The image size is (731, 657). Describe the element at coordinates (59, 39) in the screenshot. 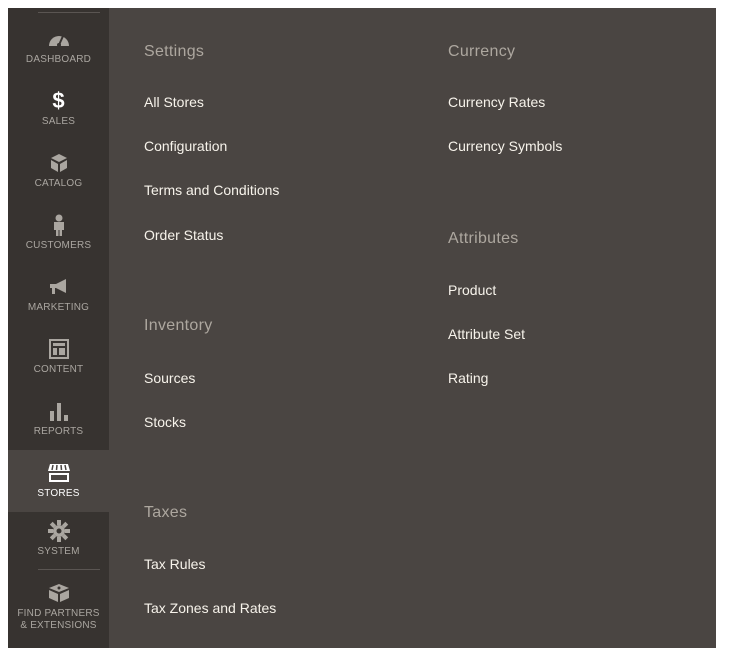

I see `dashboard-gauge-icon` at that location.